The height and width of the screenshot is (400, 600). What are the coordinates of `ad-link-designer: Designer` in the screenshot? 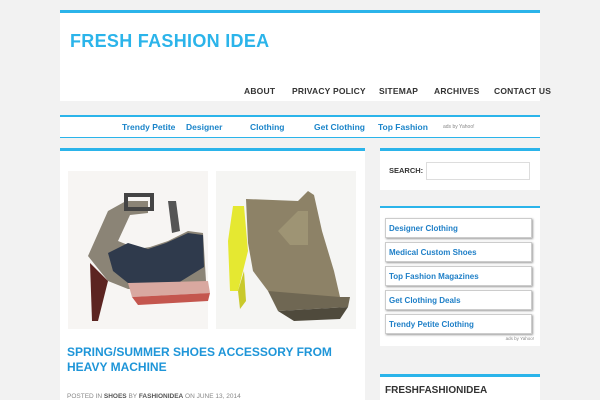 It's located at (204, 127).